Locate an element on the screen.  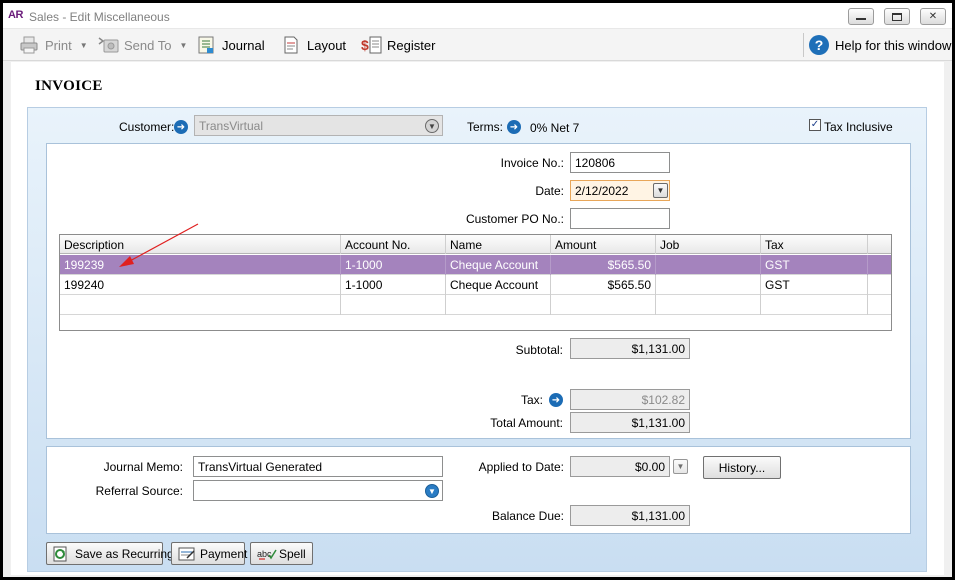
maximize-button is located at coordinates (897, 16).